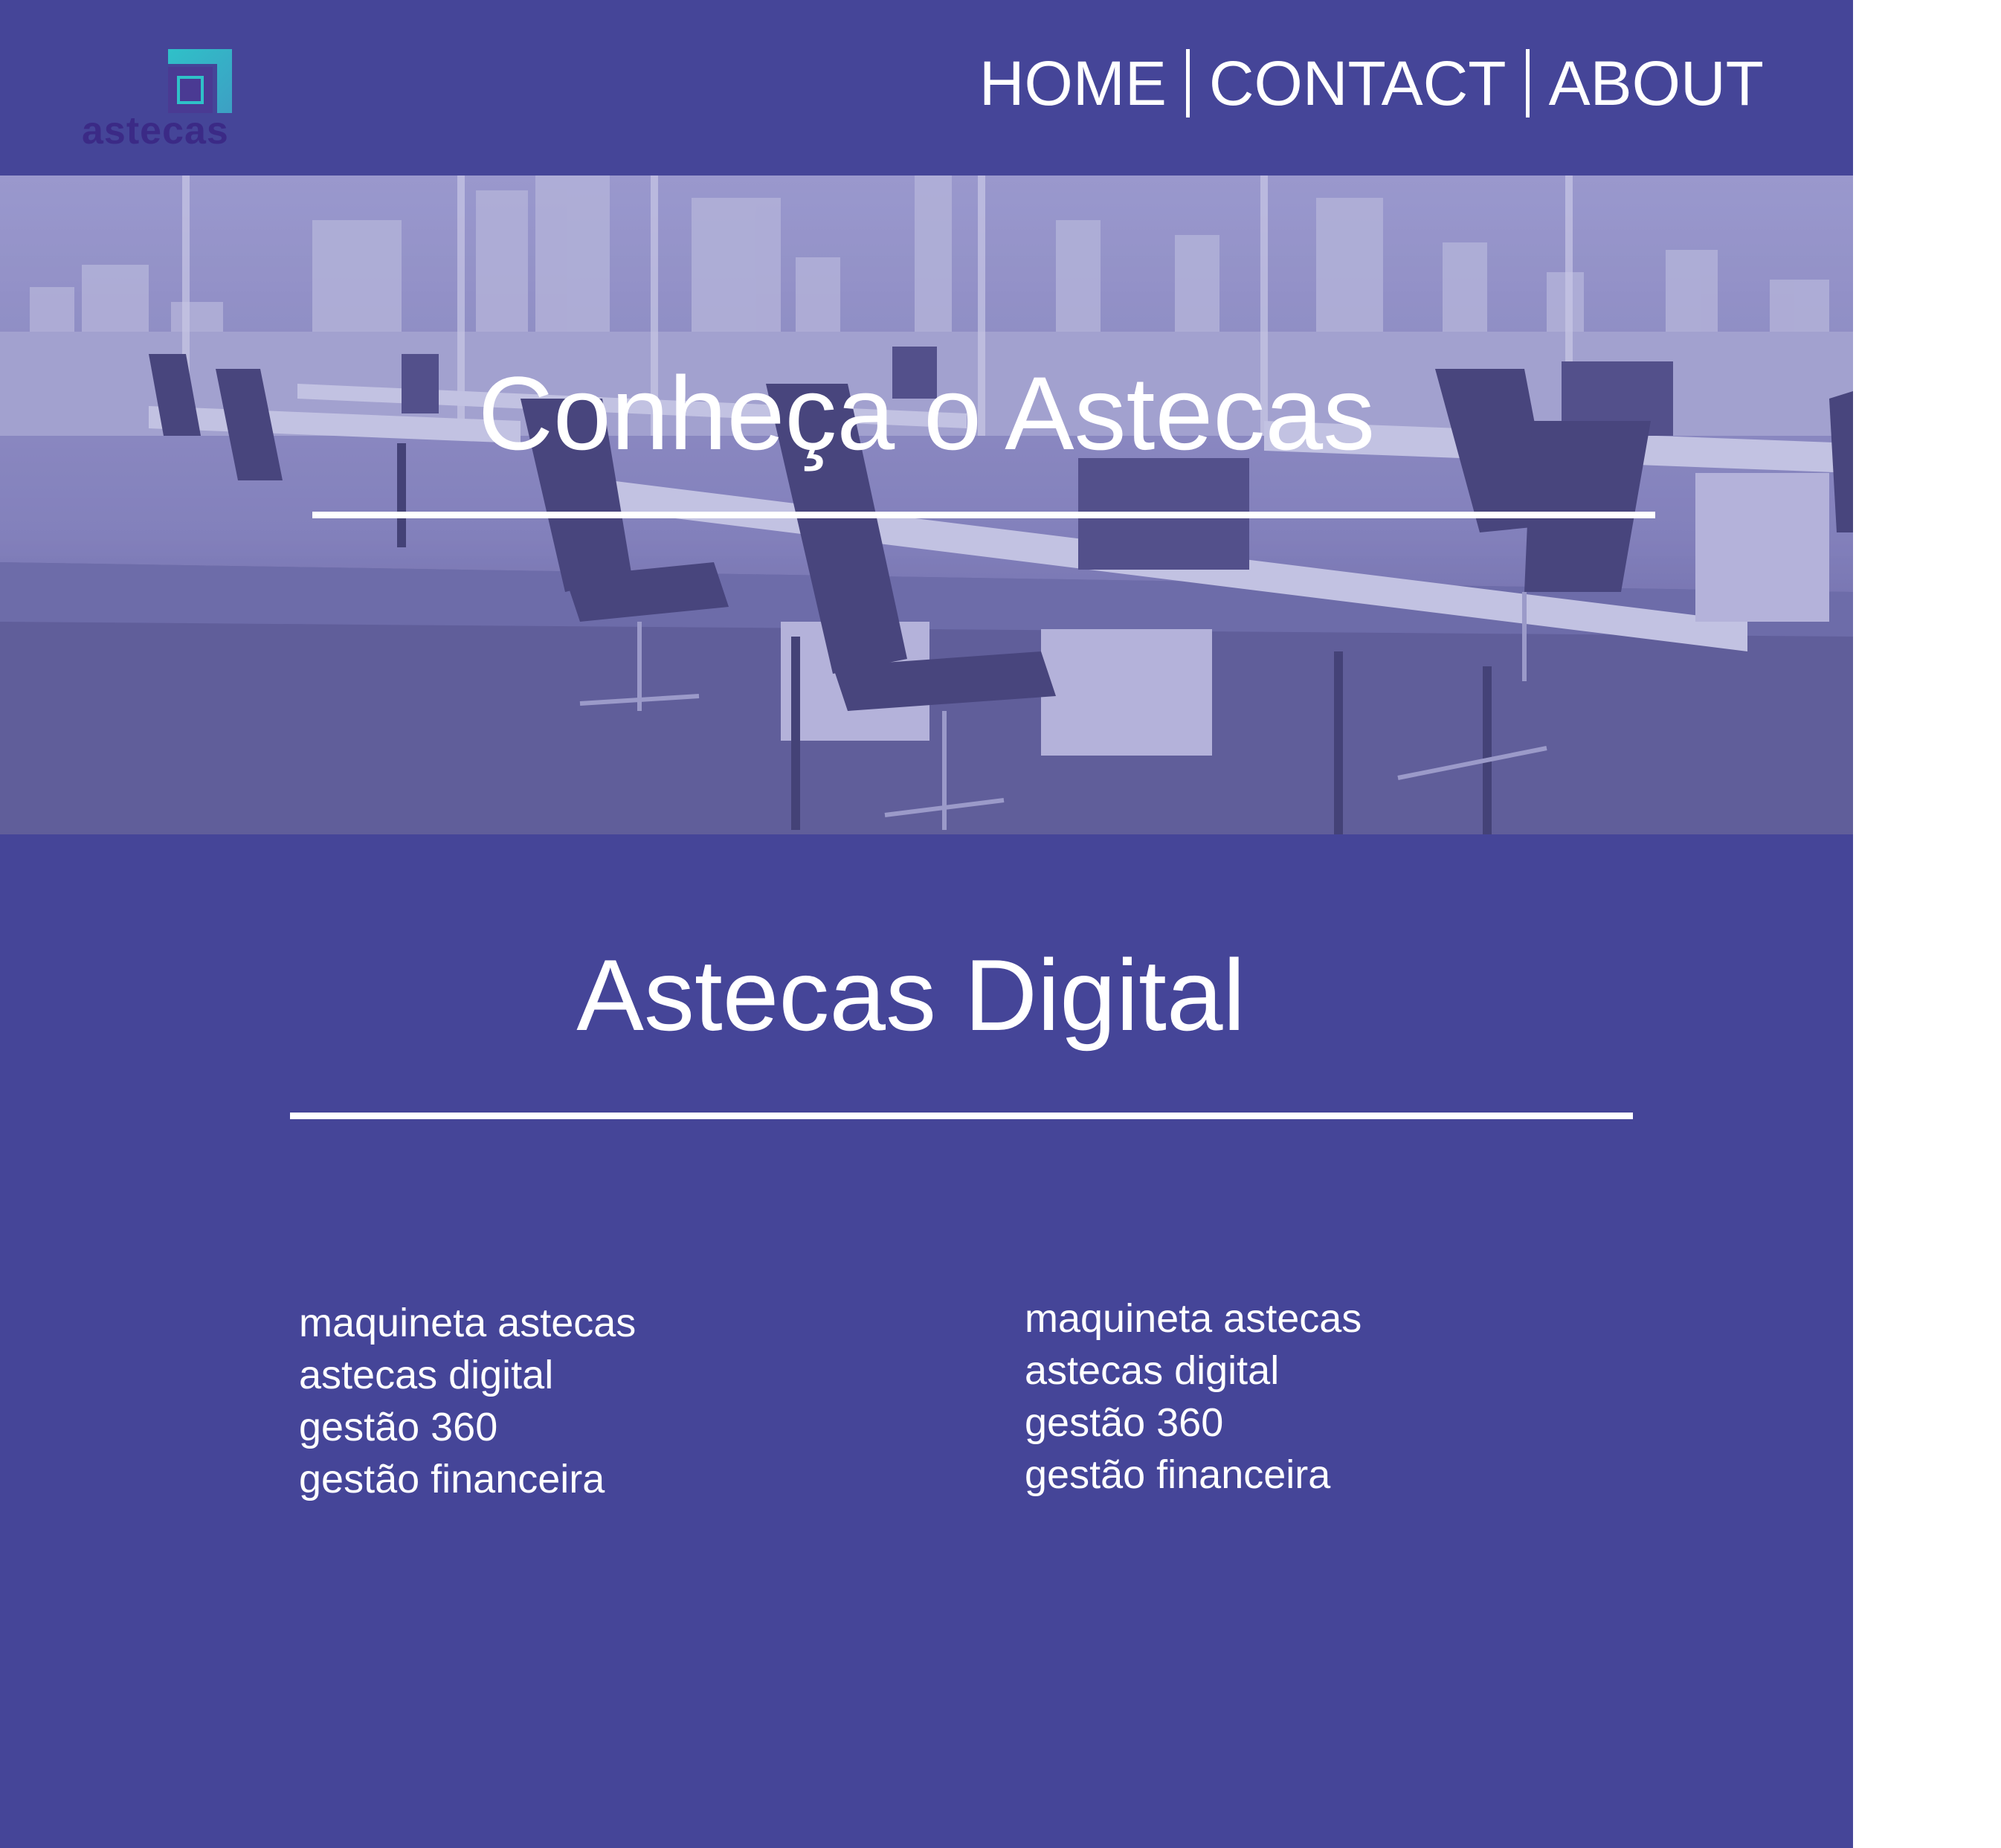 The height and width of the screenshot is (1848, 2001). Describe the element at coordinates (155, 130) in the screenshot. I see `logo-wordmark: astecas` at that location.